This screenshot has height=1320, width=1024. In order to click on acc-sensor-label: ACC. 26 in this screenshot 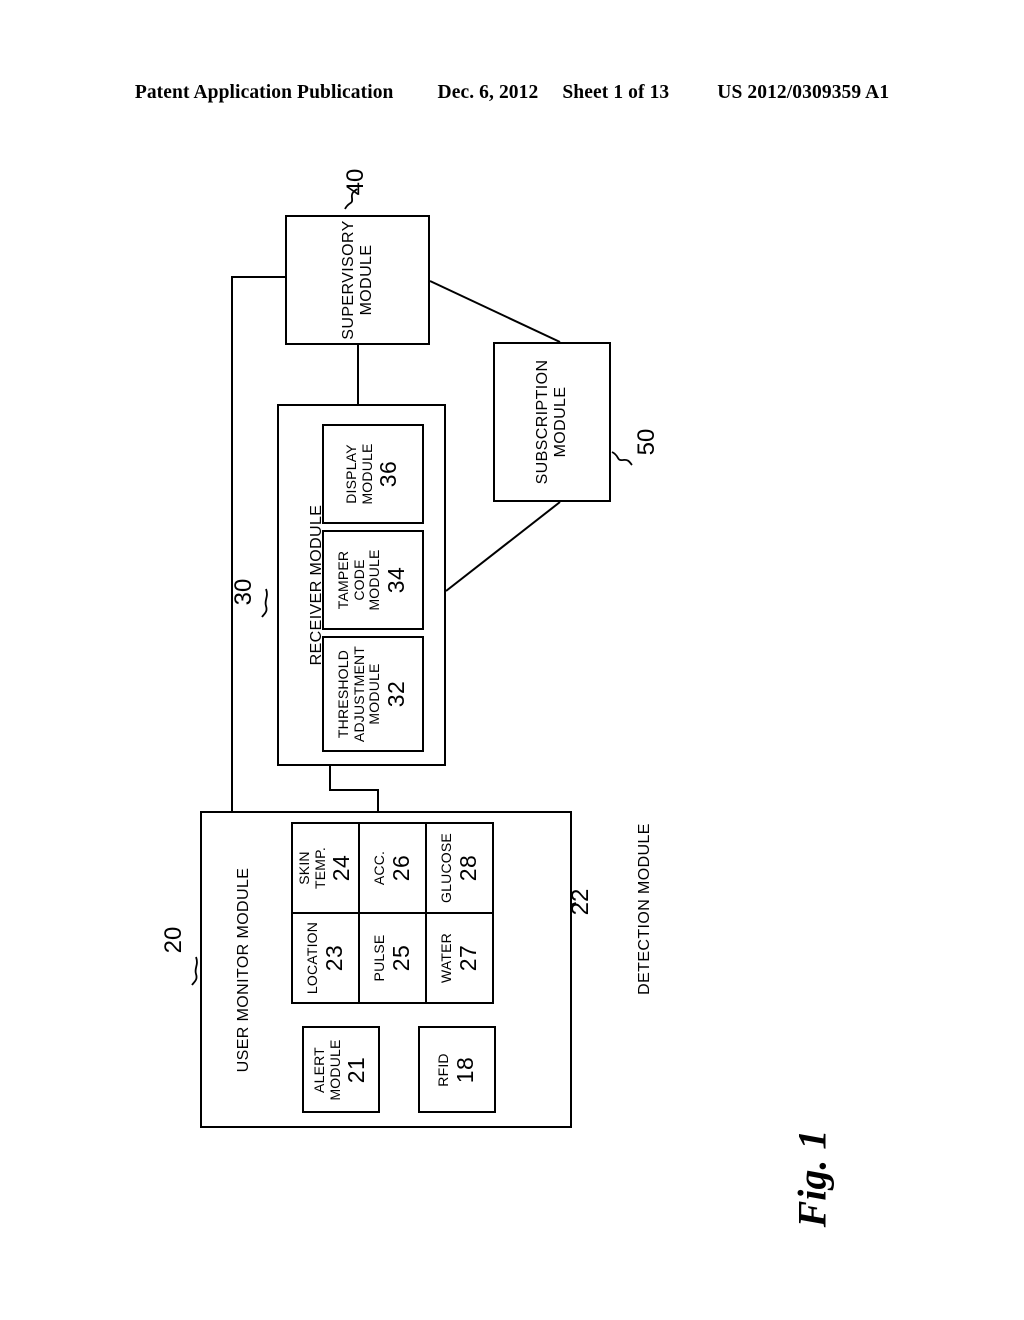, I will do `click(391, 868)`.